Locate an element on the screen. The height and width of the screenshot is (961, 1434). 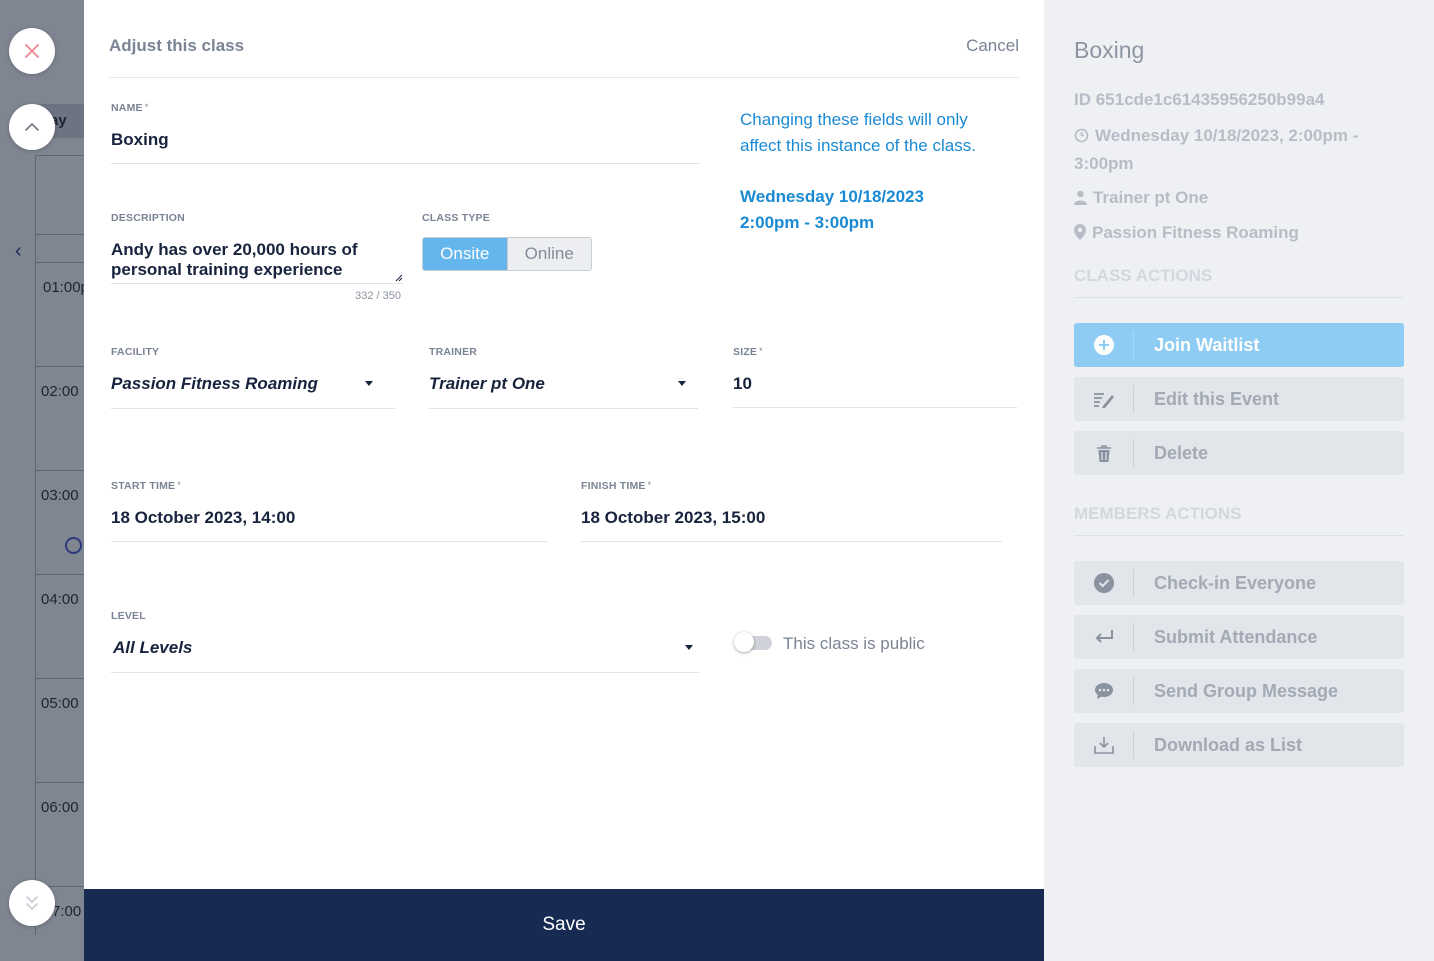
public-toggle-label: This class is public is located at coordinates (854, 643).